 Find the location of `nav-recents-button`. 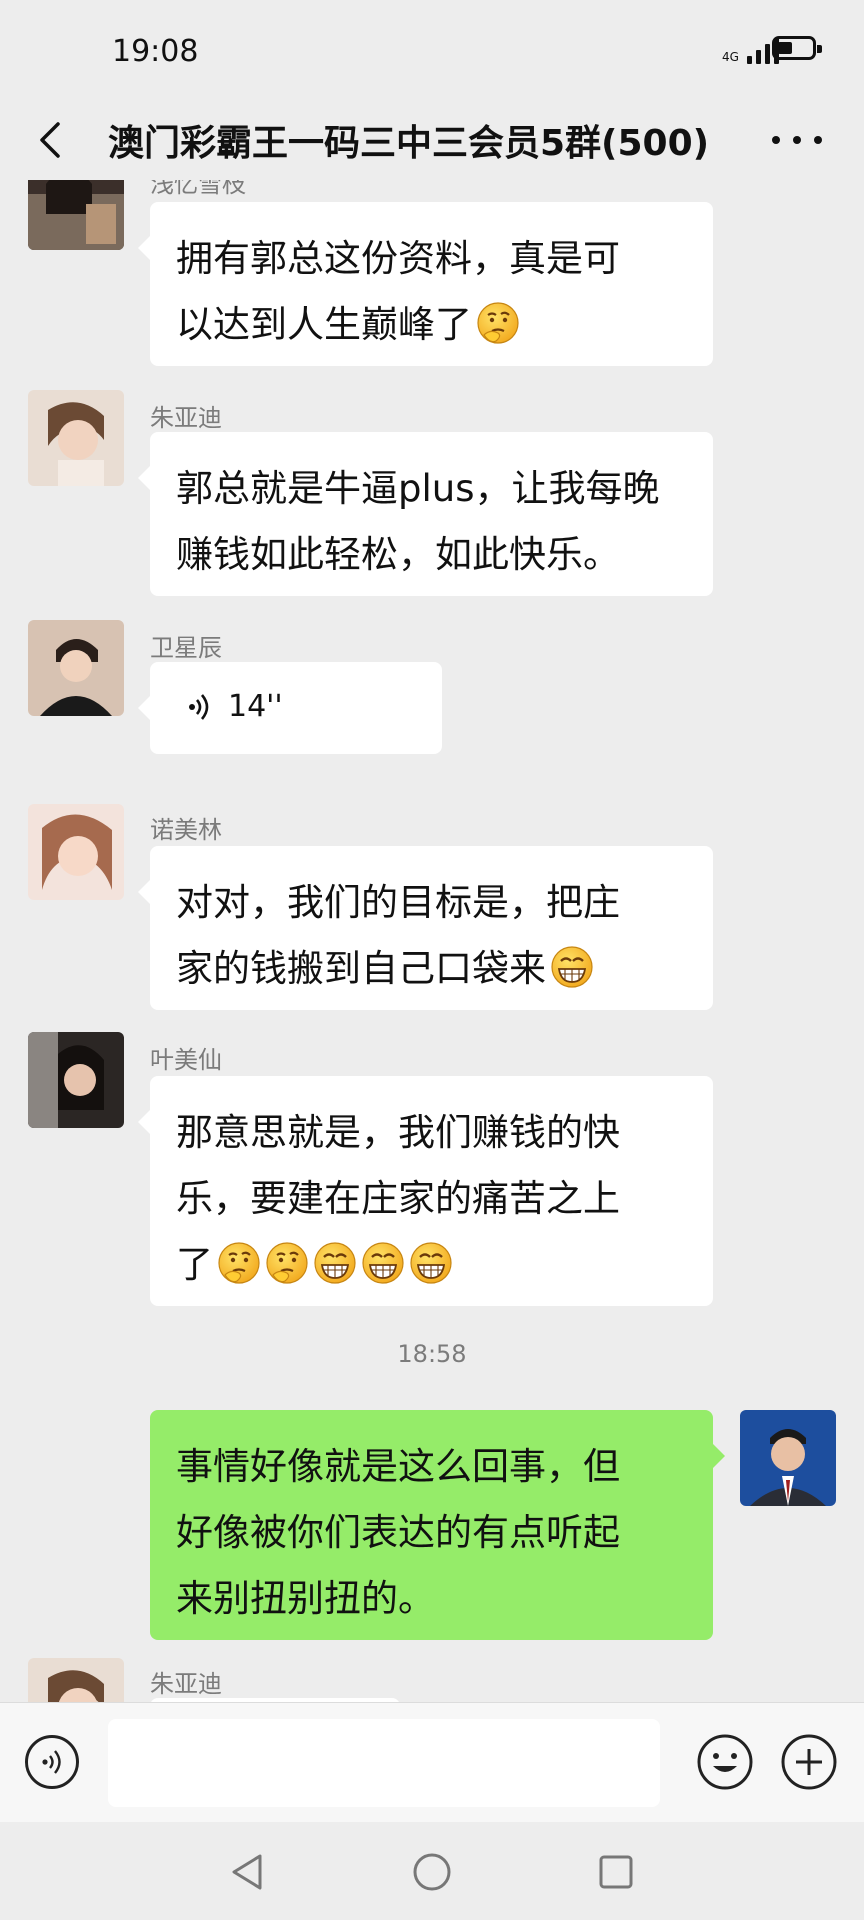

nav-recents-button is located at coordinates (616, 1872).